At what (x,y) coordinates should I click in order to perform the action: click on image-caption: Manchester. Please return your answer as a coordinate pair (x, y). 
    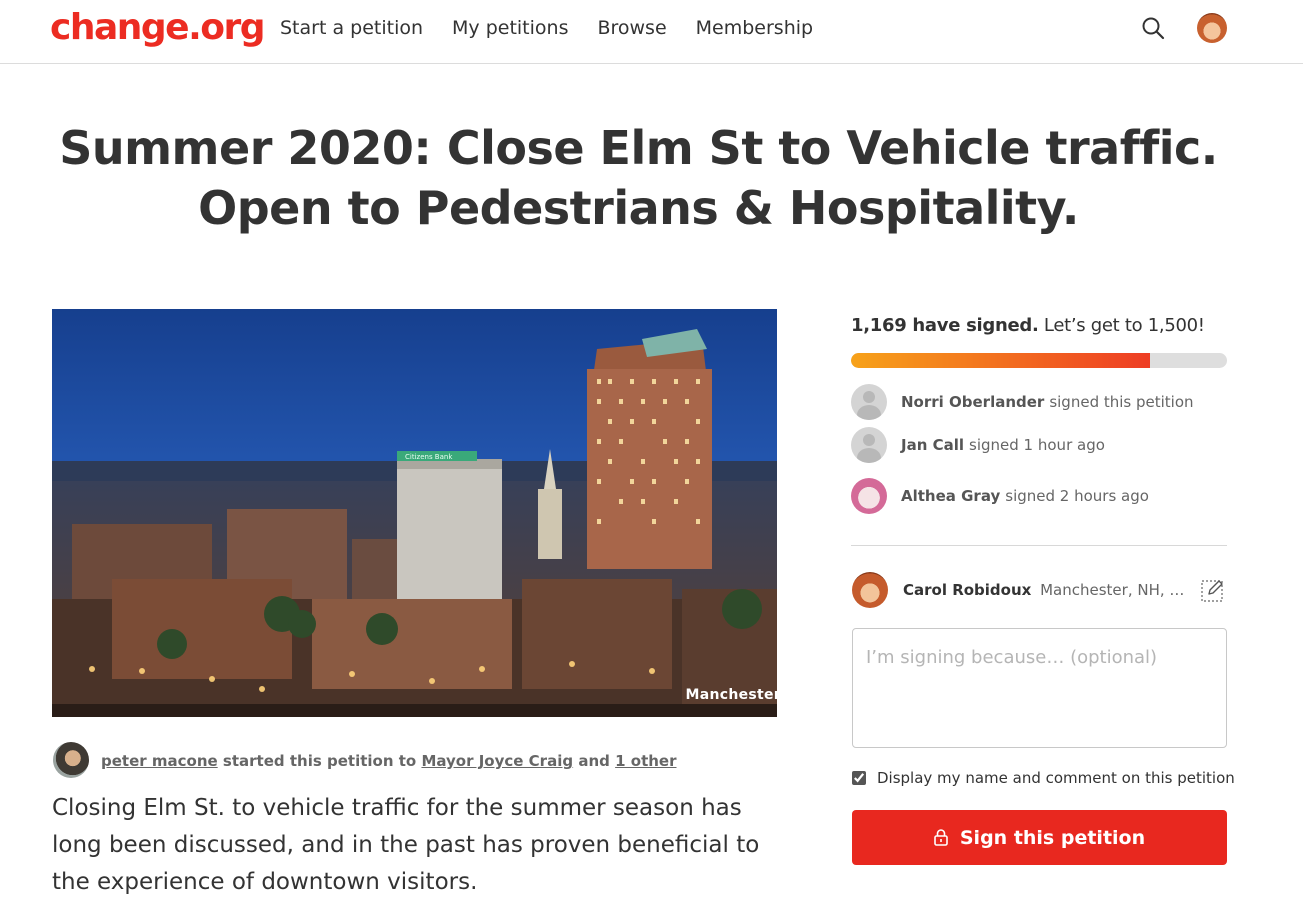
    Looking at the image, I should click on (731, 695).